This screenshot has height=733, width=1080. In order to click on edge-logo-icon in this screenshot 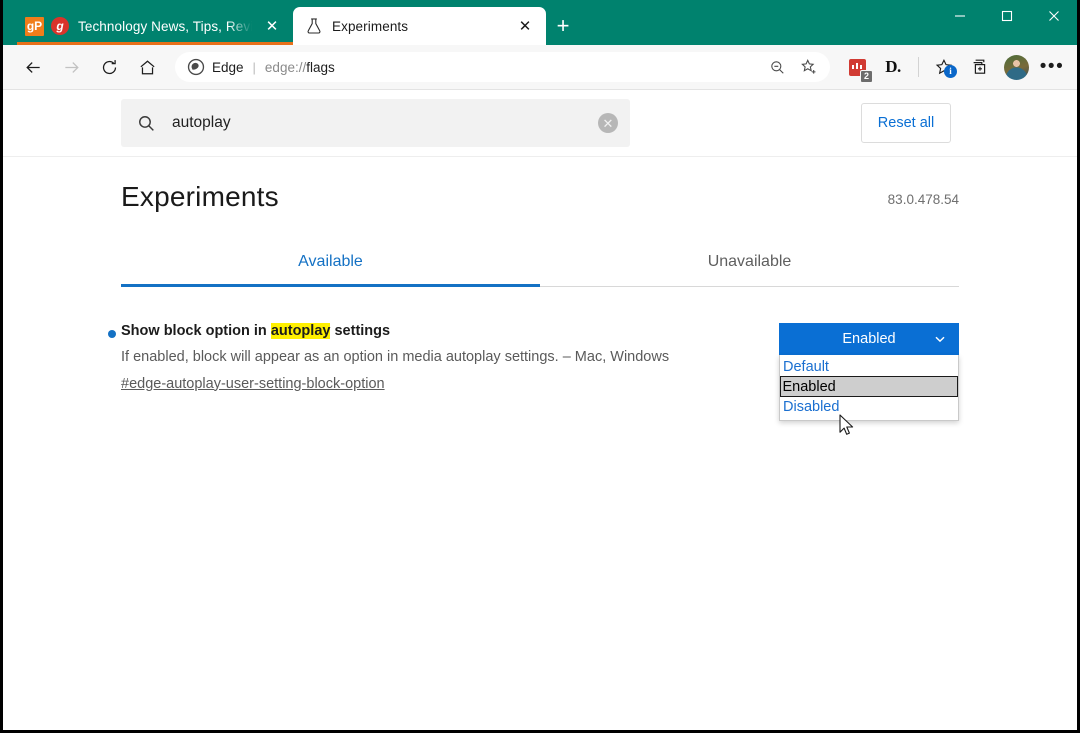, I will do `click(196, 67)`.